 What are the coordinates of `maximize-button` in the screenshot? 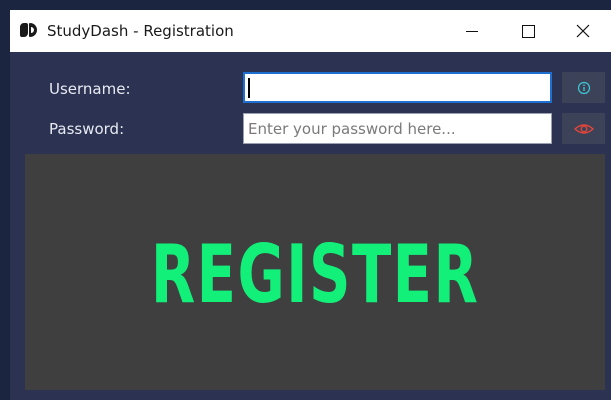 It's located at (528, 31).